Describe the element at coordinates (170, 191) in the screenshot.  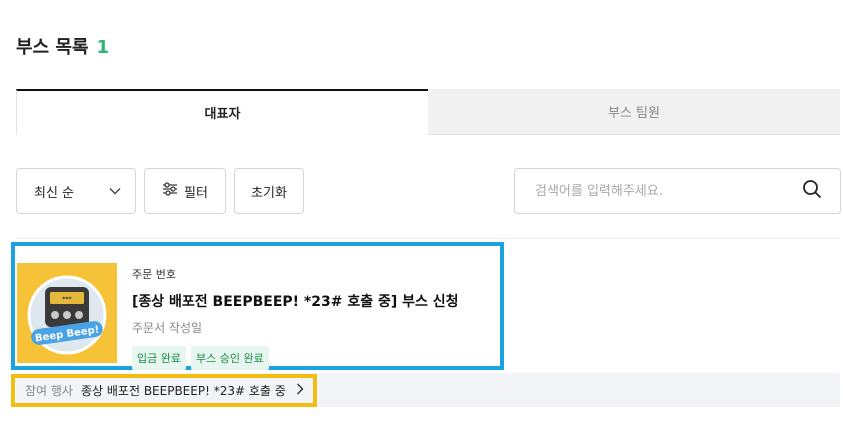
I see `filter-sliders-icon` at that location.